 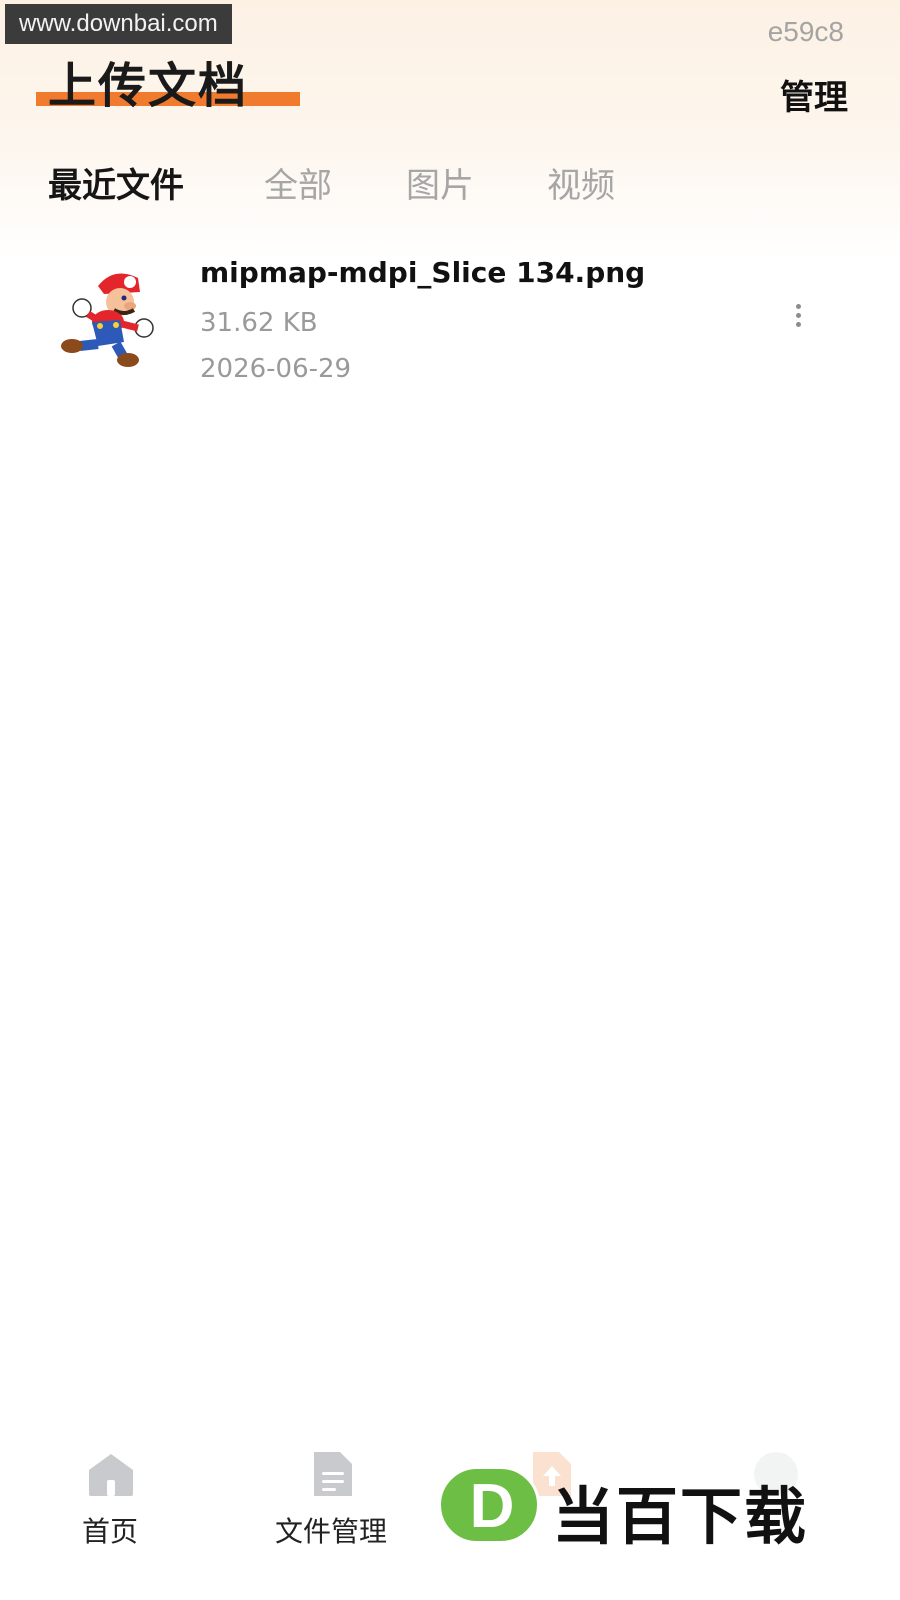 What do you see at coordinates (423, 272) in the screenshot?
I see `file-name: mipmap-mdpi_Slice 134.png` at bounding box center [423, 272].